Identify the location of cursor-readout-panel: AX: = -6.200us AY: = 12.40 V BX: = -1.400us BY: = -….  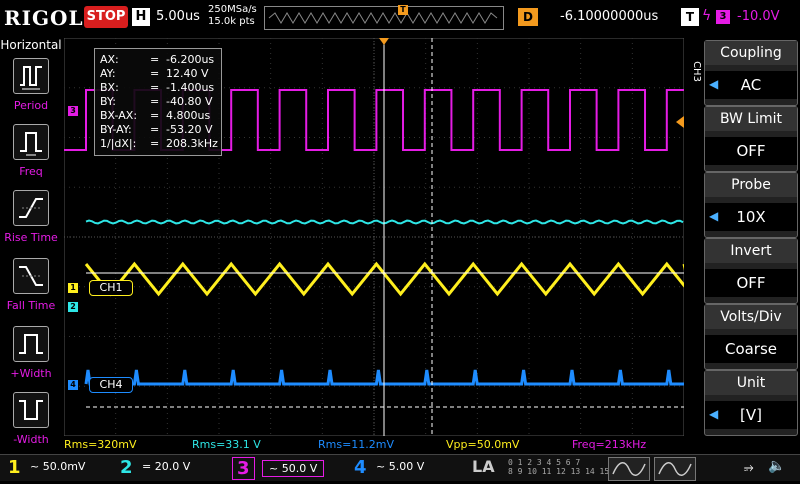
(158, 102).